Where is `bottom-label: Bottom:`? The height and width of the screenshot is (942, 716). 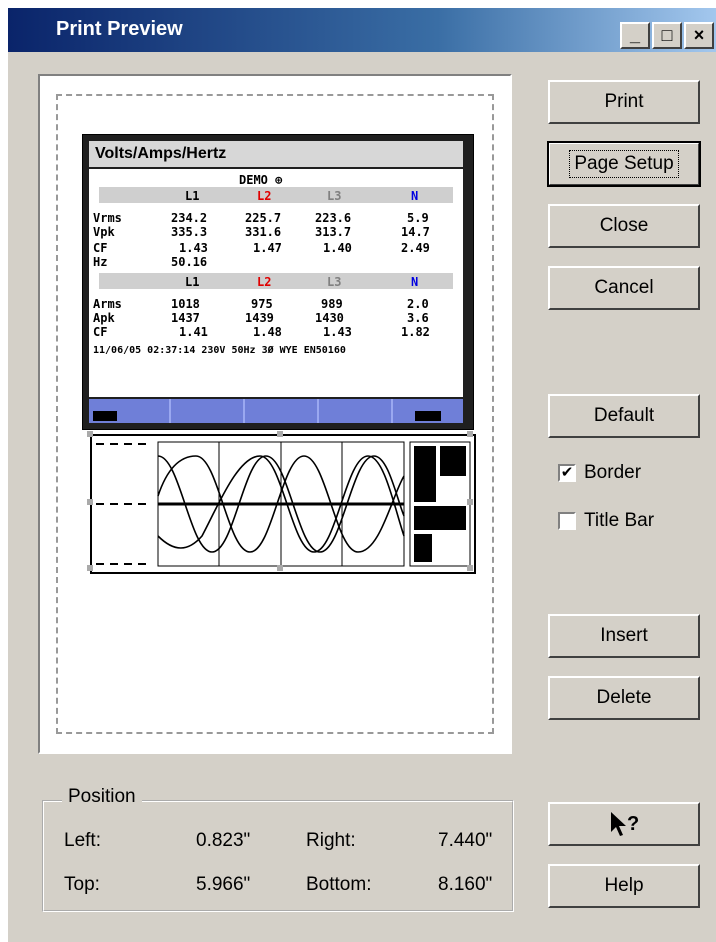
bottom-label: Bottom: is located at coordinates (339, 884).